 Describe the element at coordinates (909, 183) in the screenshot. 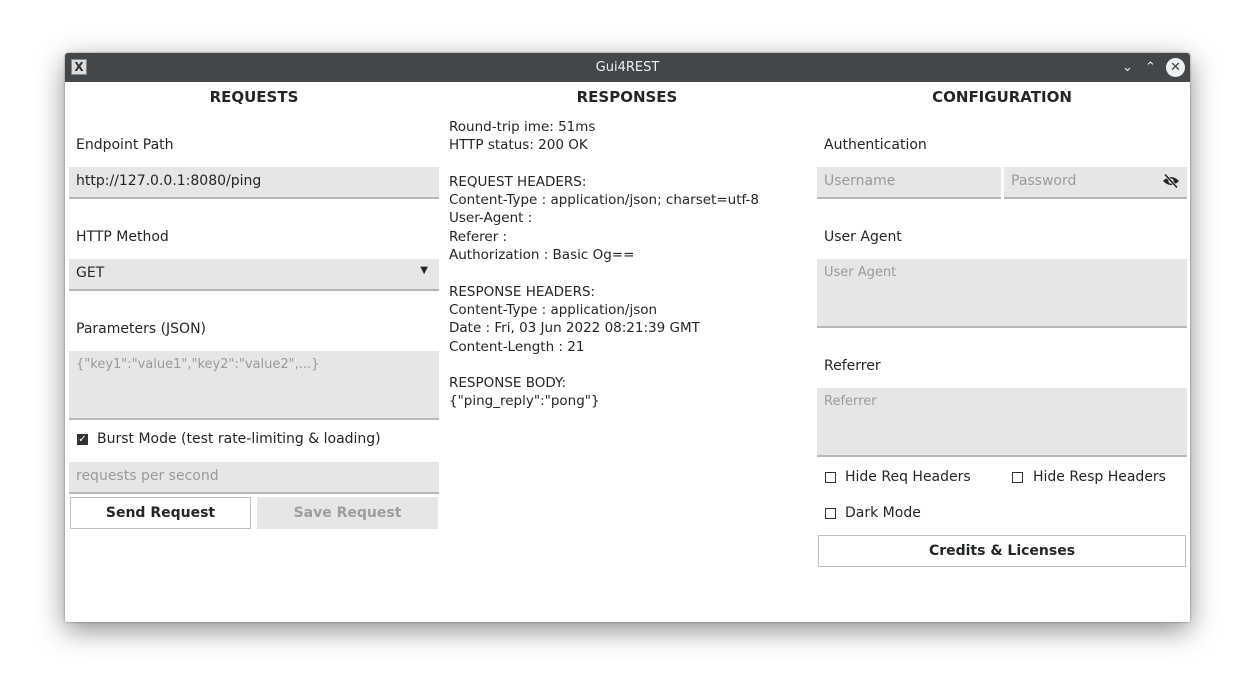

I see `username-input: Username` at that location.